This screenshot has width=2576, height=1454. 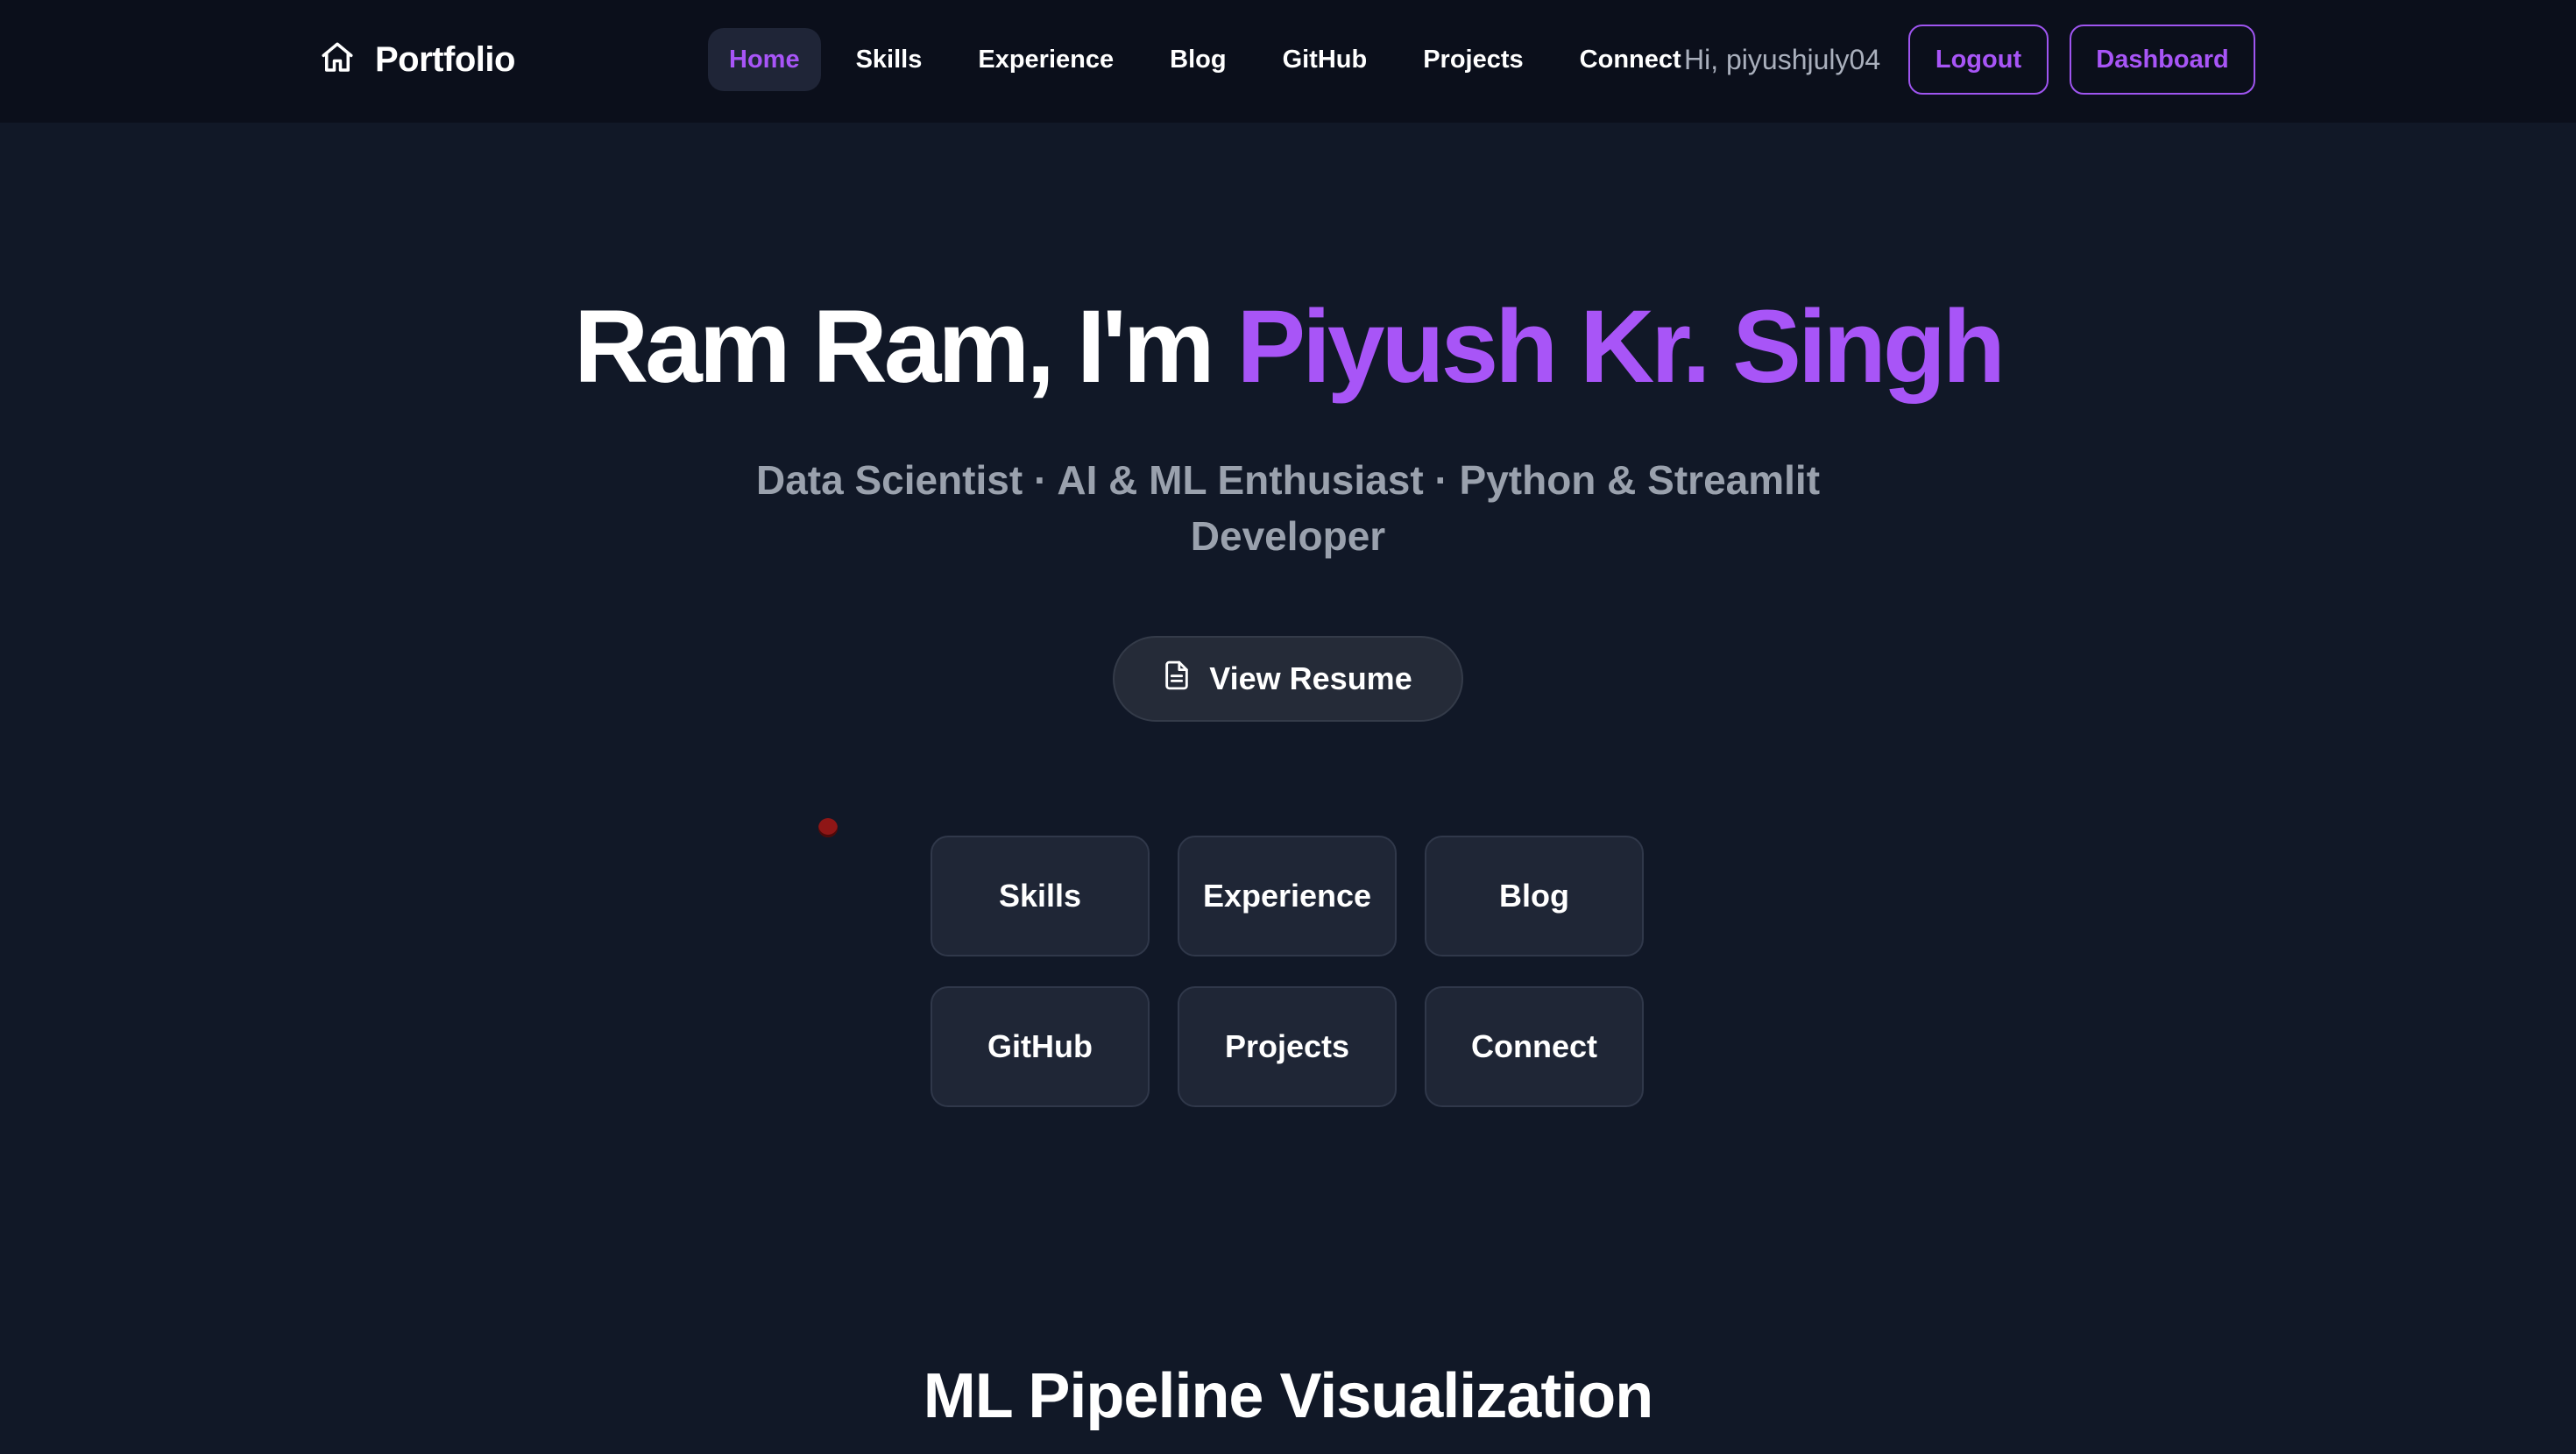 I want to click on nav-item-connect: Connect, so click(x=1630, y=59).